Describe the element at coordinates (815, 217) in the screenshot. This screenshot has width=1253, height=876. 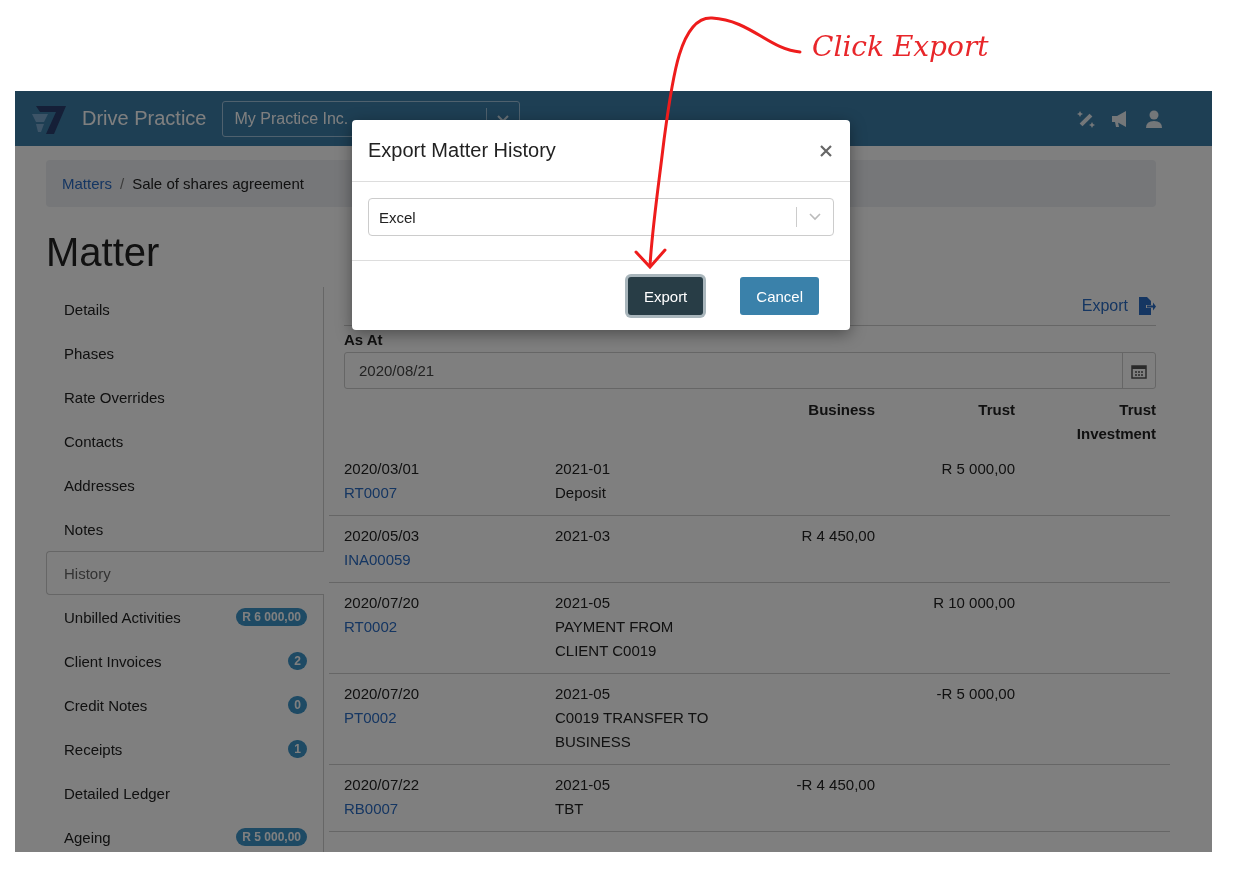
I see `chevron-down-icon` at that location.